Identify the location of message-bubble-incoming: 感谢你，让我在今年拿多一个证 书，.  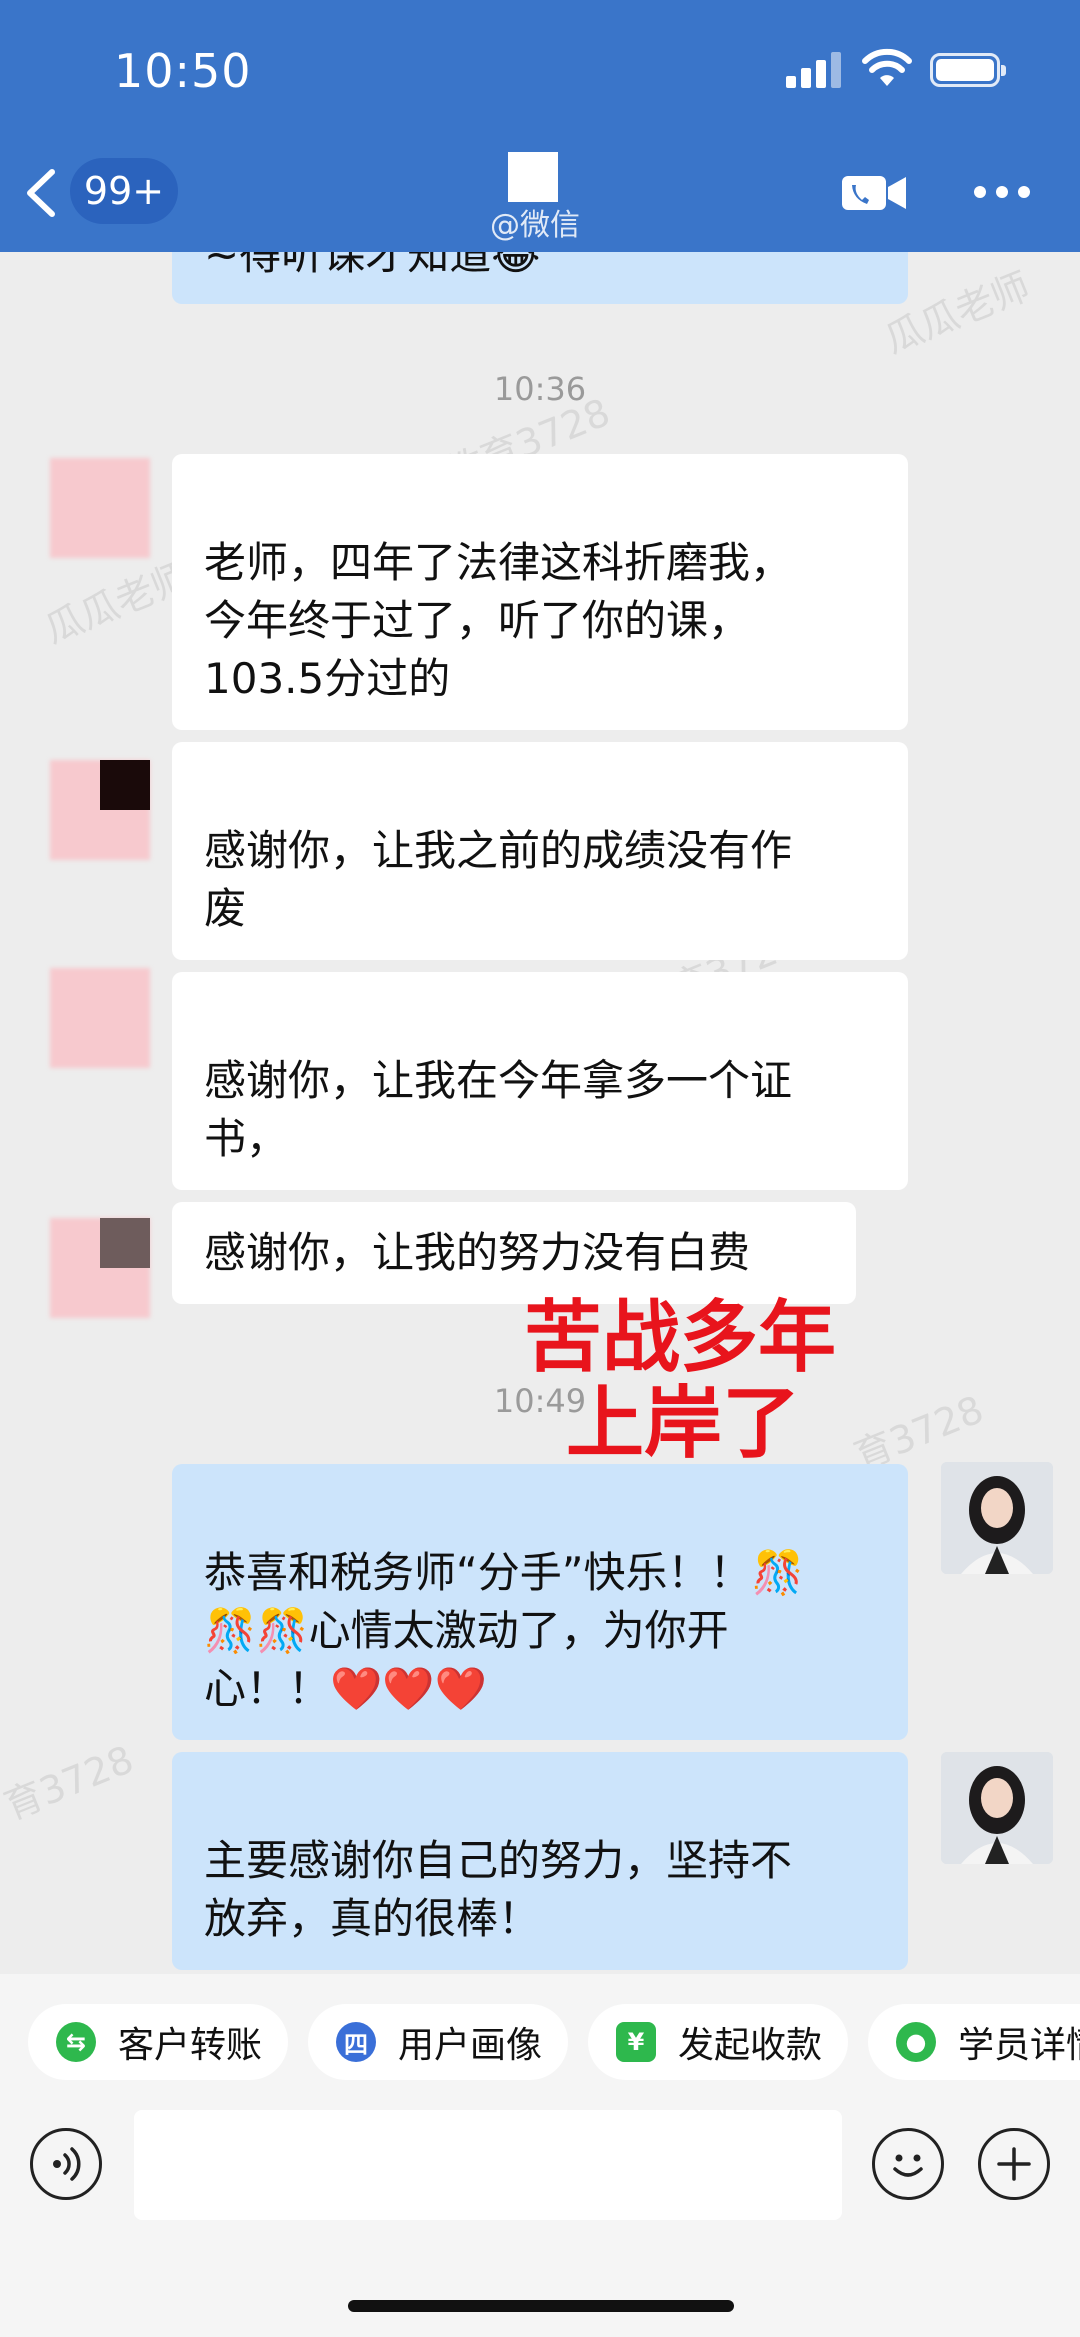
(540, 1081).